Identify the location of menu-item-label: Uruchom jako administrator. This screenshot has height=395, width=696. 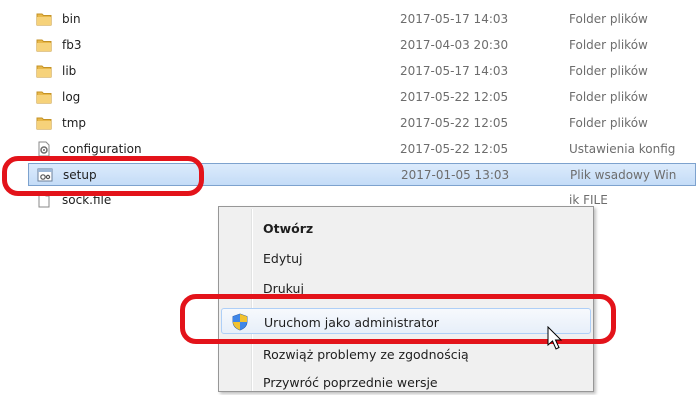
(351, 322).